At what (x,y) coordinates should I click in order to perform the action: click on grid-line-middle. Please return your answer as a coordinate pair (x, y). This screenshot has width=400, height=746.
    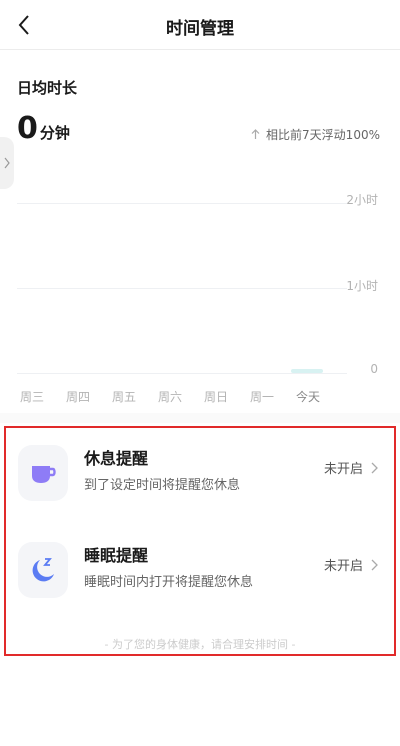
    Looking at the image, I should click on (182, 288).